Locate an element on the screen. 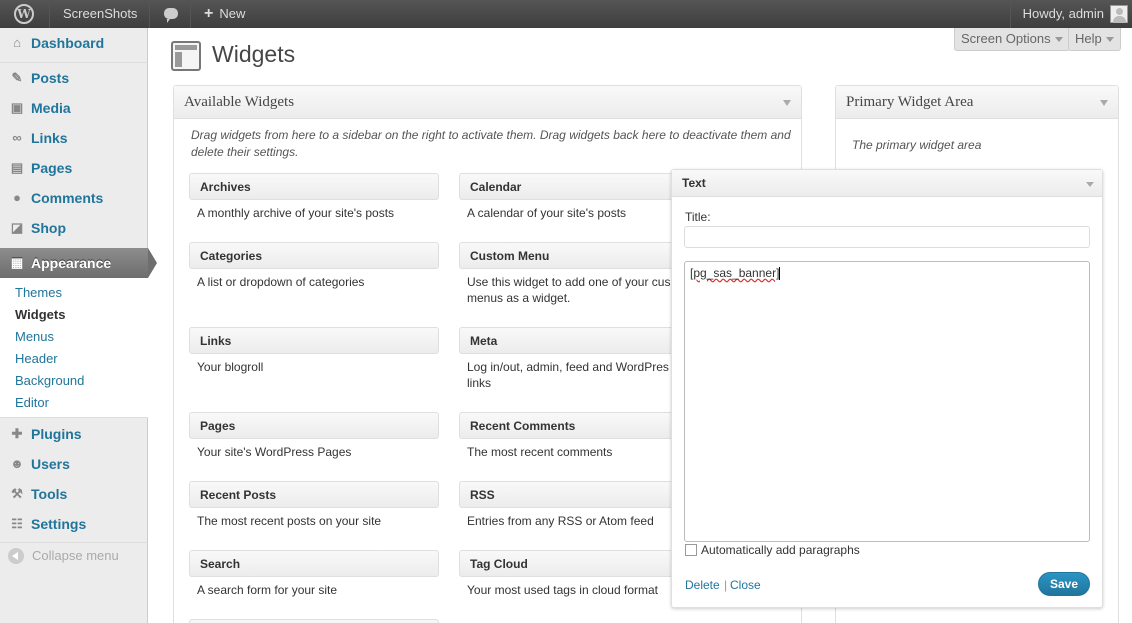 The height and width of the screenshot is (623, 1132). menu-media: ▣ Media is located at coordinates (74, 108).